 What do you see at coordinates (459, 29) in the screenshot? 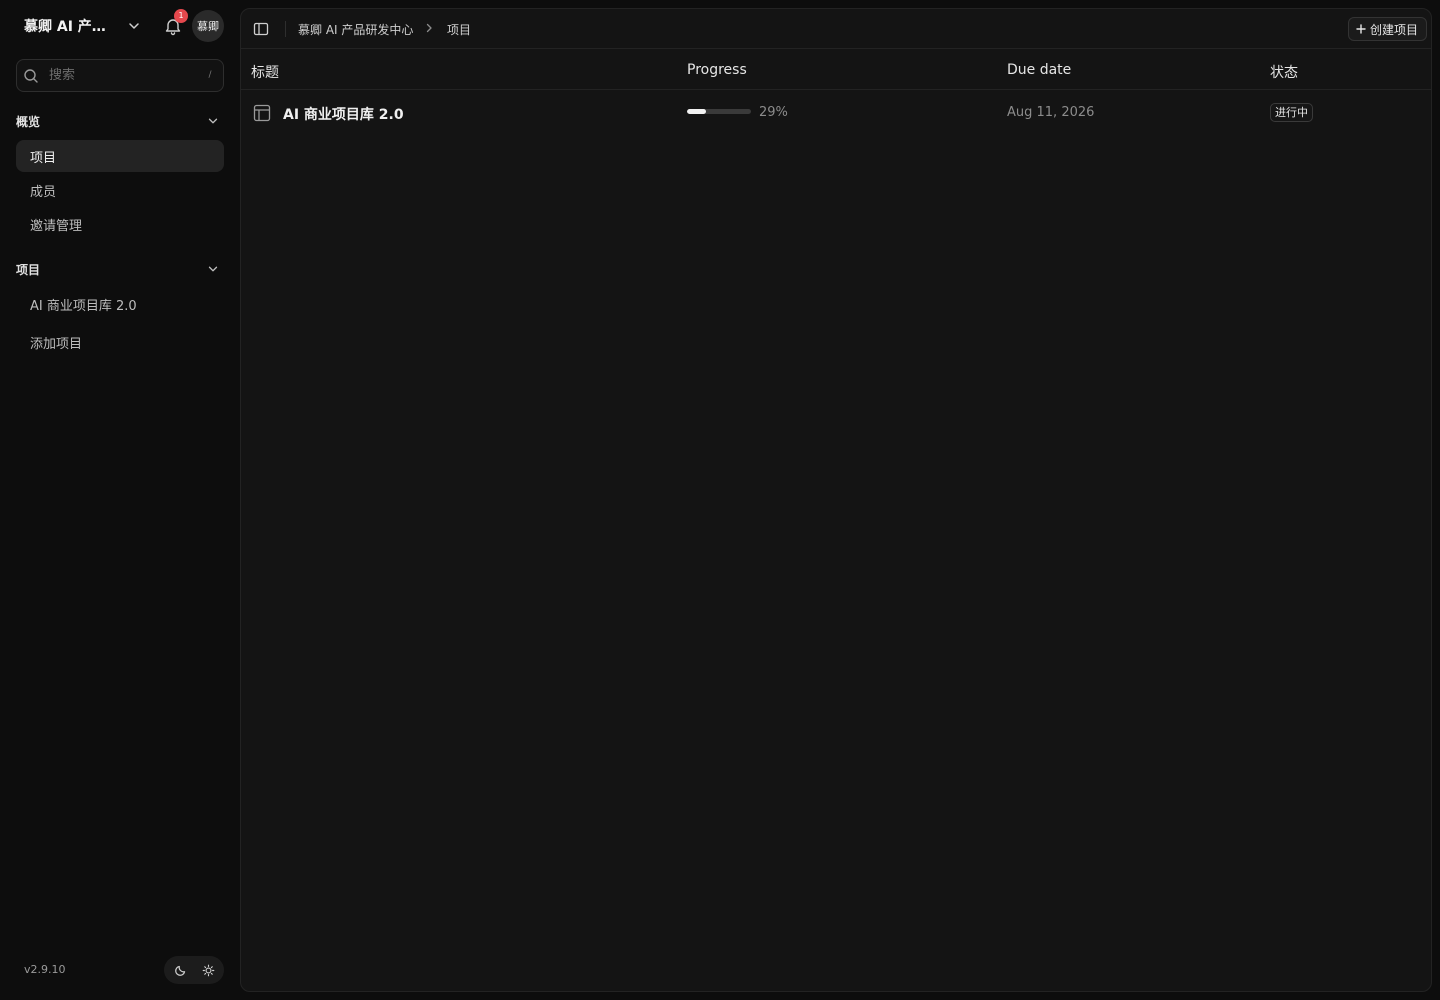
I see `breadcrumb-projects: 项目` at bounding box center [459, 29].